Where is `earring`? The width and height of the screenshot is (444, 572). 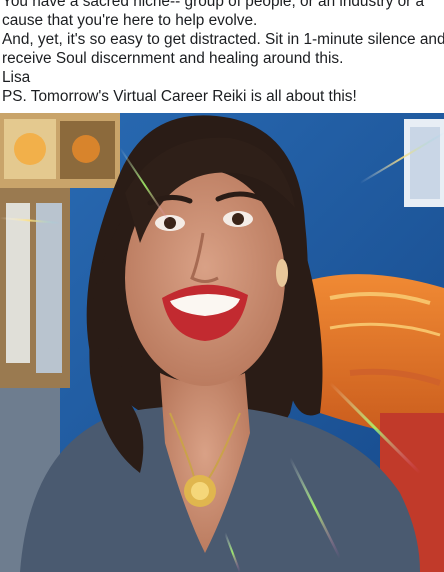 earring is located at coordinates (282, 273).